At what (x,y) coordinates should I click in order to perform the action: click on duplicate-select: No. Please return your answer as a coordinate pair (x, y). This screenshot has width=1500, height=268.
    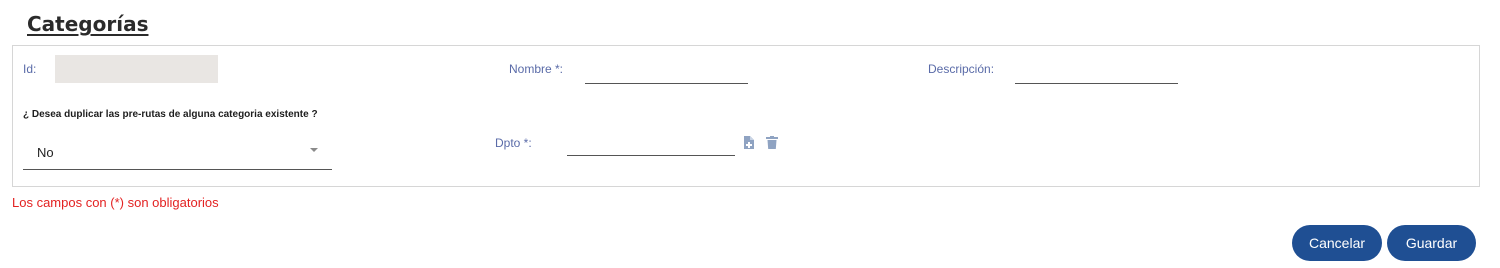
    Looking at the image, I should click on (177, 153).